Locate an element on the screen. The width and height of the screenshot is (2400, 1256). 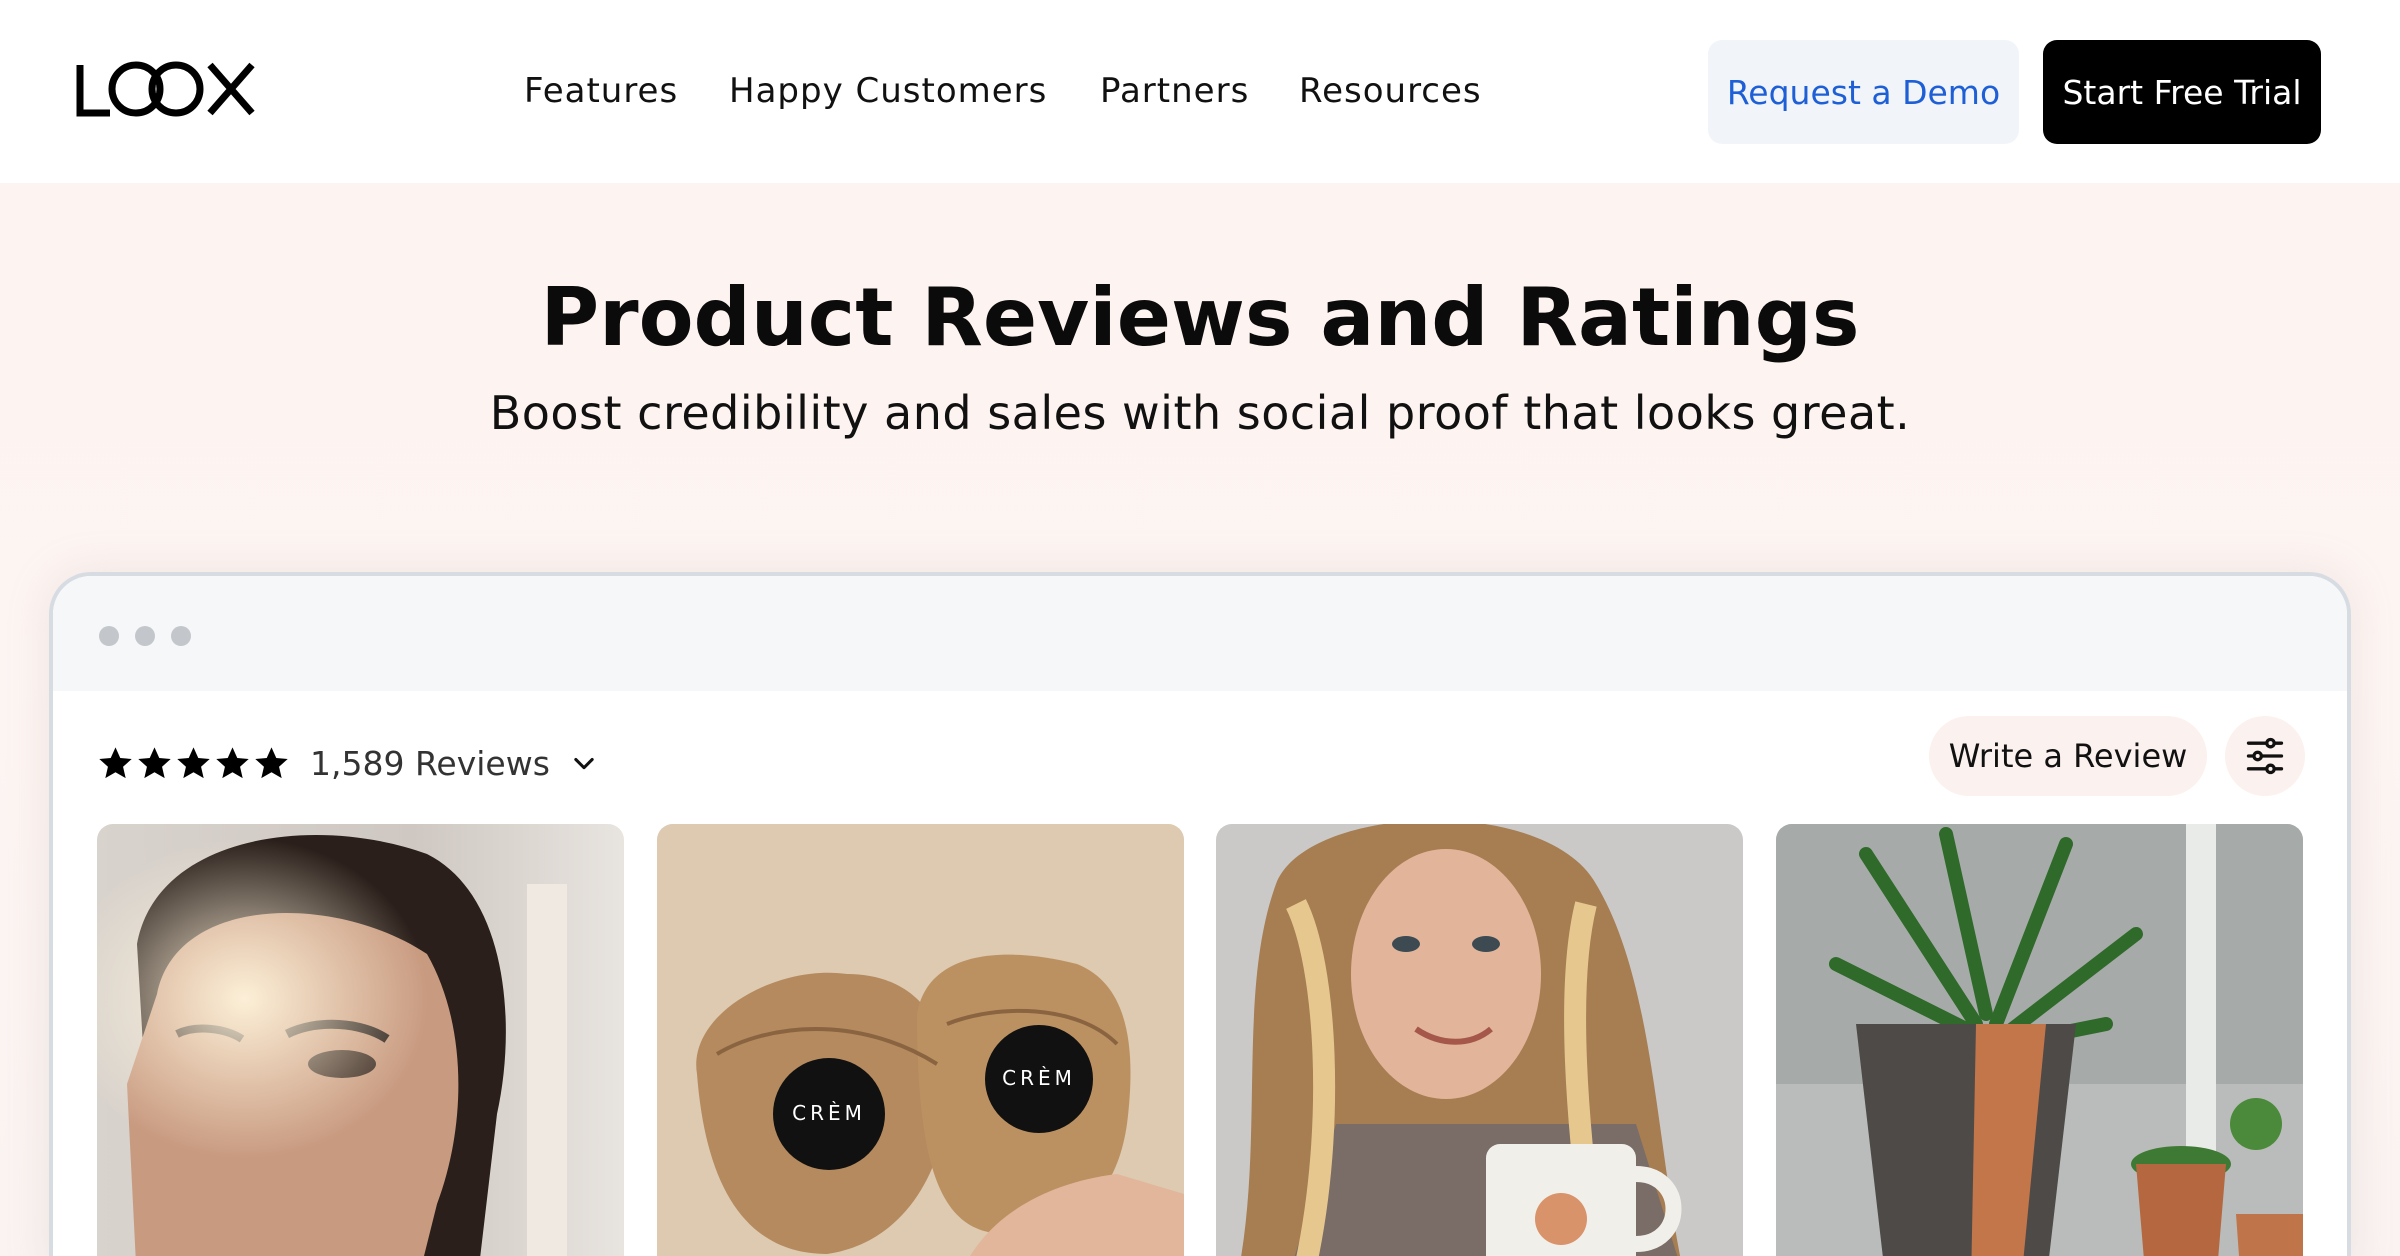
review-photo-card: CRÈM CRÈM is located at coordinates (920, 1040).